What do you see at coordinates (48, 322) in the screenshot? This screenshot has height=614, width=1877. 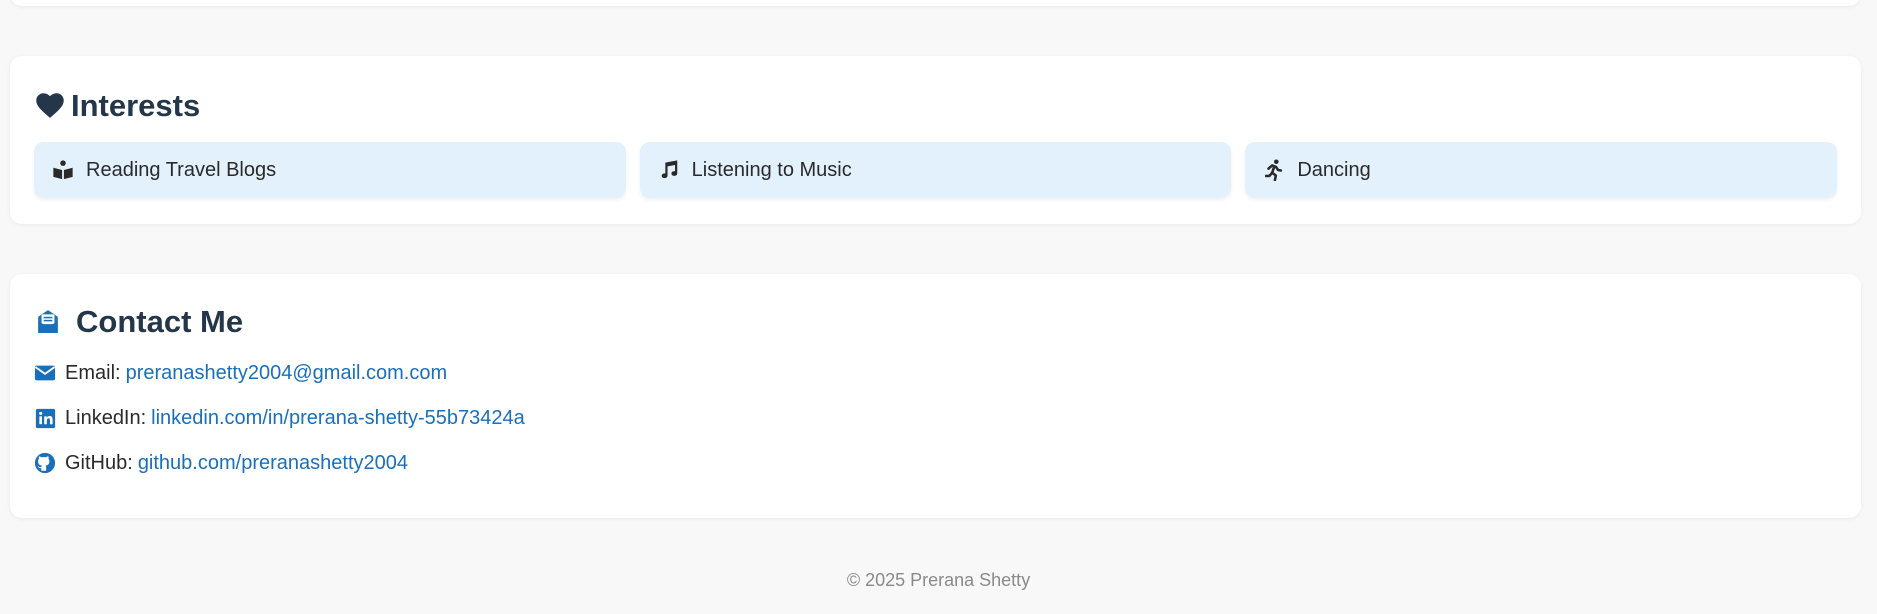 I see `envelope-open-text-icon` at bounding box center [48, 322].